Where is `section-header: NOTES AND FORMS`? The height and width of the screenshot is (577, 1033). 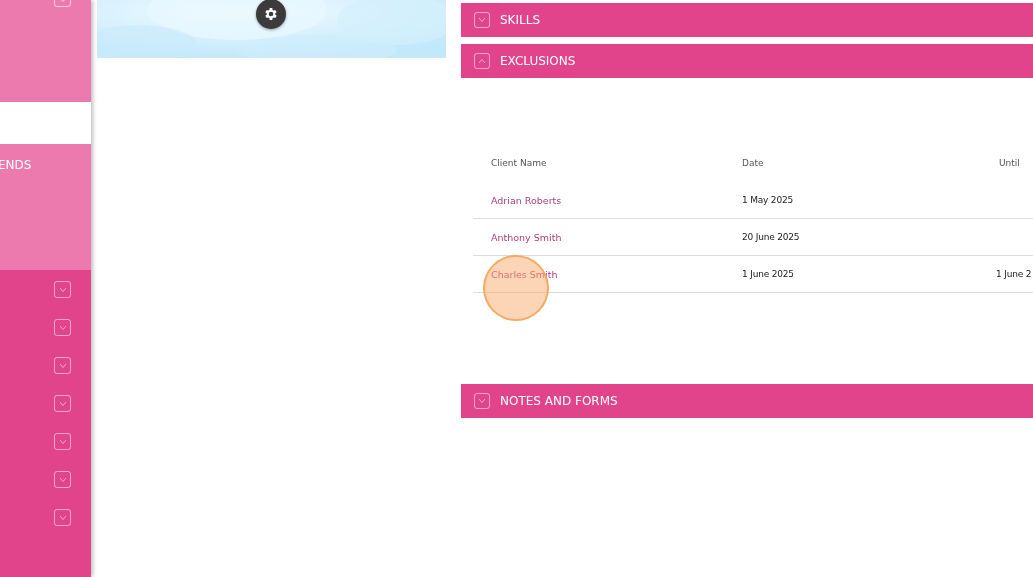
section-header: NOTES AND FORMS is located at coordinates (747, 401).